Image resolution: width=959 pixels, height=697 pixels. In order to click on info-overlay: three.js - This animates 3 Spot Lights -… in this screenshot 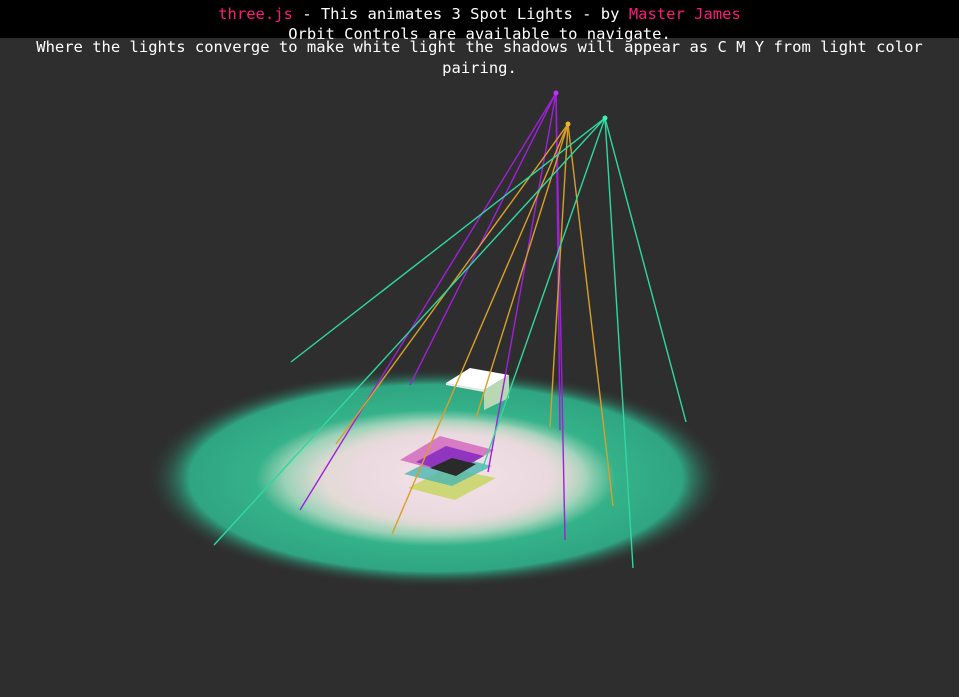, I will do `click(479, 39)`.